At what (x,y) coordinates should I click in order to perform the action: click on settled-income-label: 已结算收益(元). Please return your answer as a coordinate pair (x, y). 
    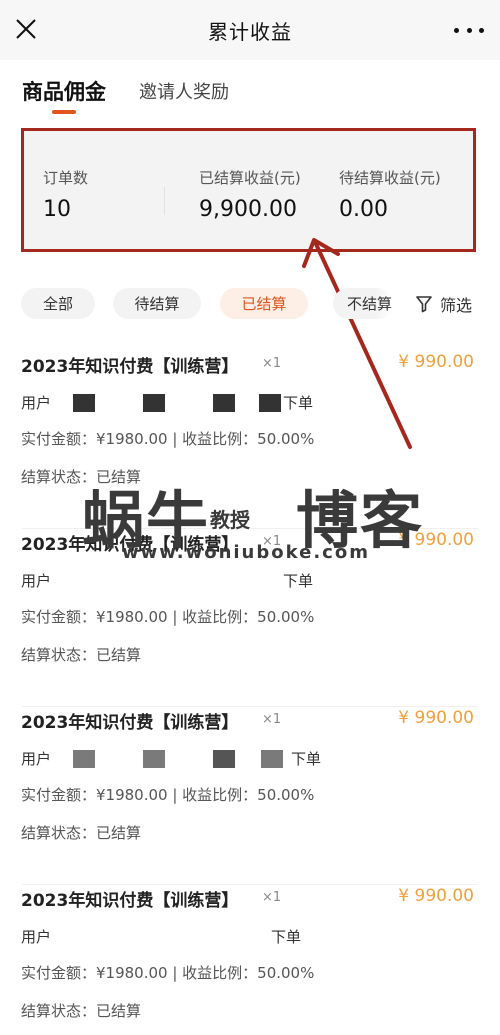
    Looking at the image, I should click on (250, 178).